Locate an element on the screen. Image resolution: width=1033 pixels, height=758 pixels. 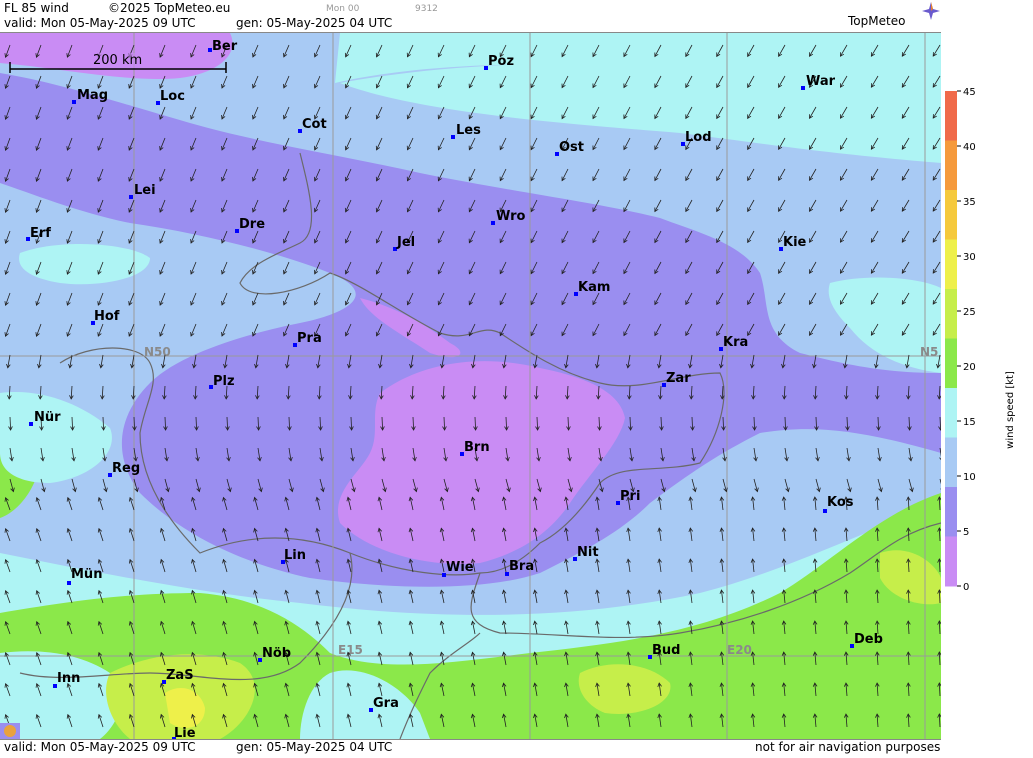
city-ber: Ber is located at coordinates (223, 46).